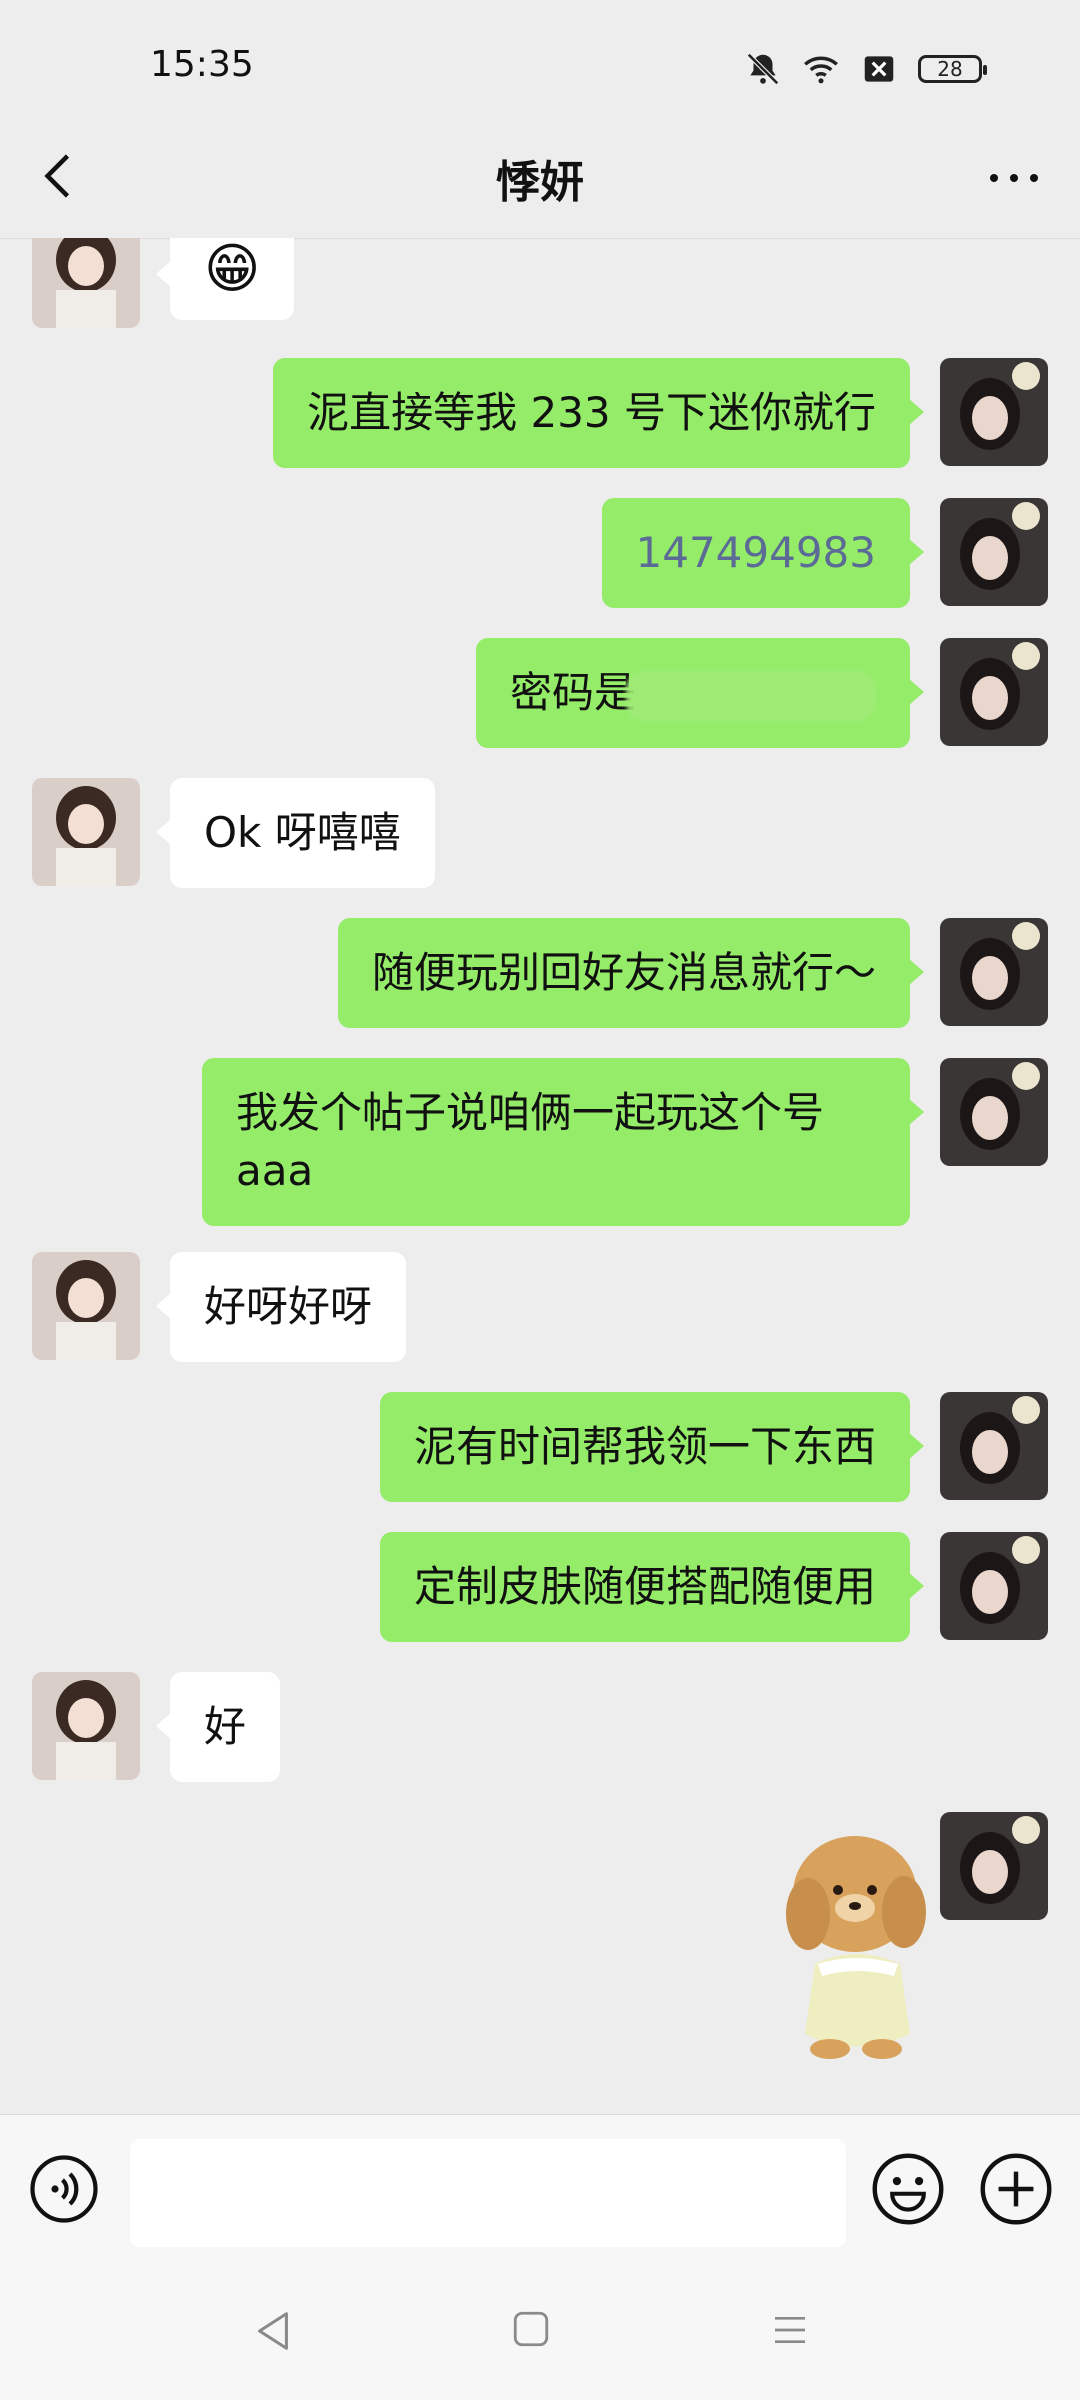 The height and width of the screenshot is (2400, 1080). I want to click on nav-home-icon, so click(531, 2329).